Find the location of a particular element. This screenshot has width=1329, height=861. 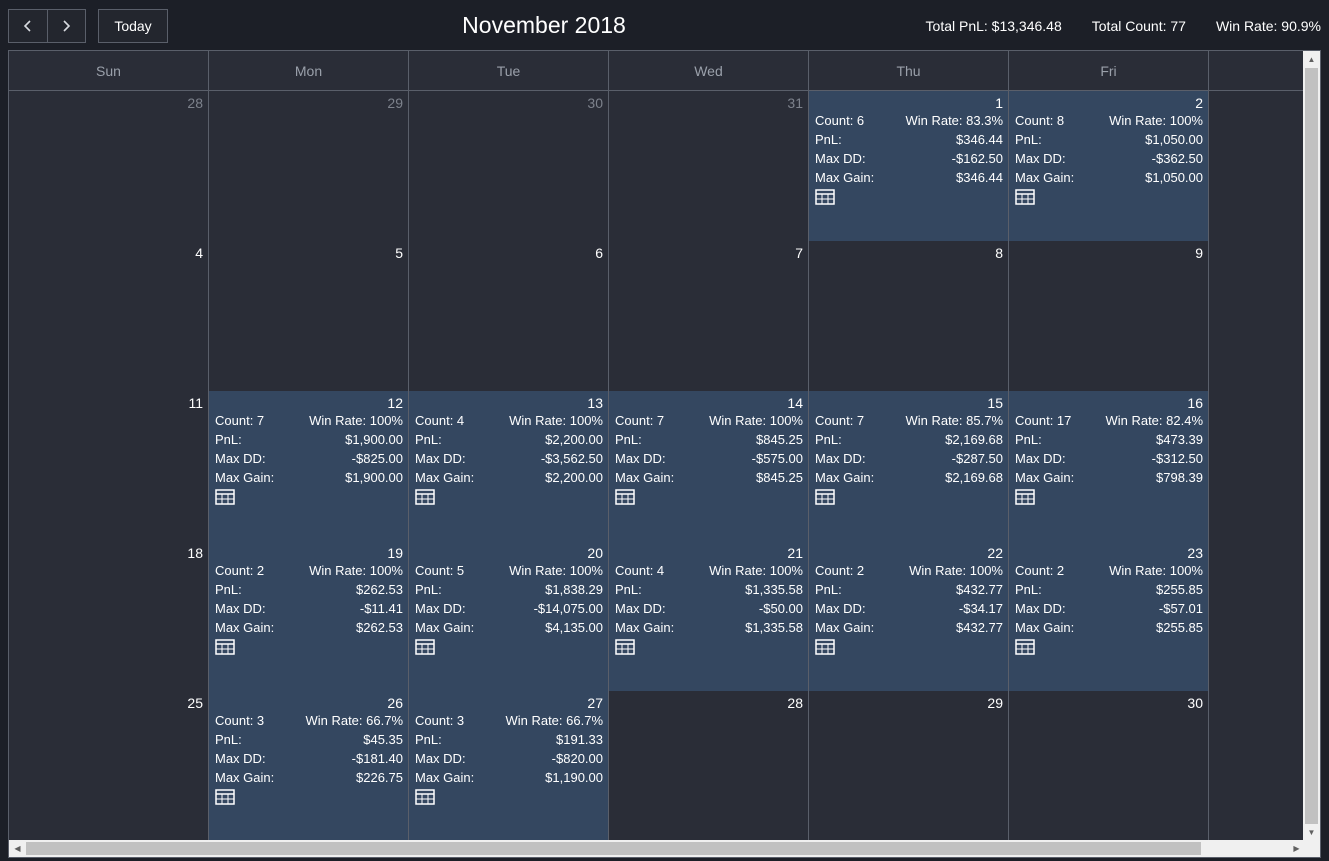

max-dd-value: -$575.00 is located at coordinates (777, 458).